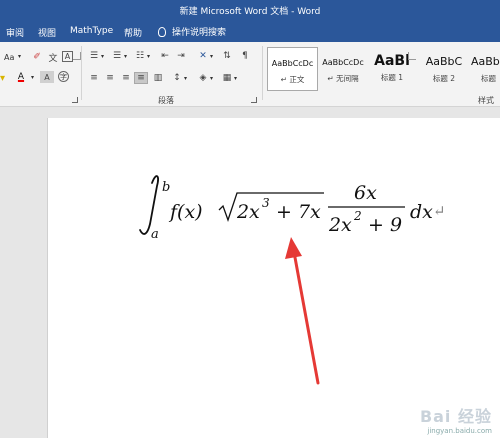 The width and height of the screenshot is (500, 438). What do you see at coordinates (155, 234) in the screenshot?
I see `integral-lower-limit: a` at bounding box center [155, 234].